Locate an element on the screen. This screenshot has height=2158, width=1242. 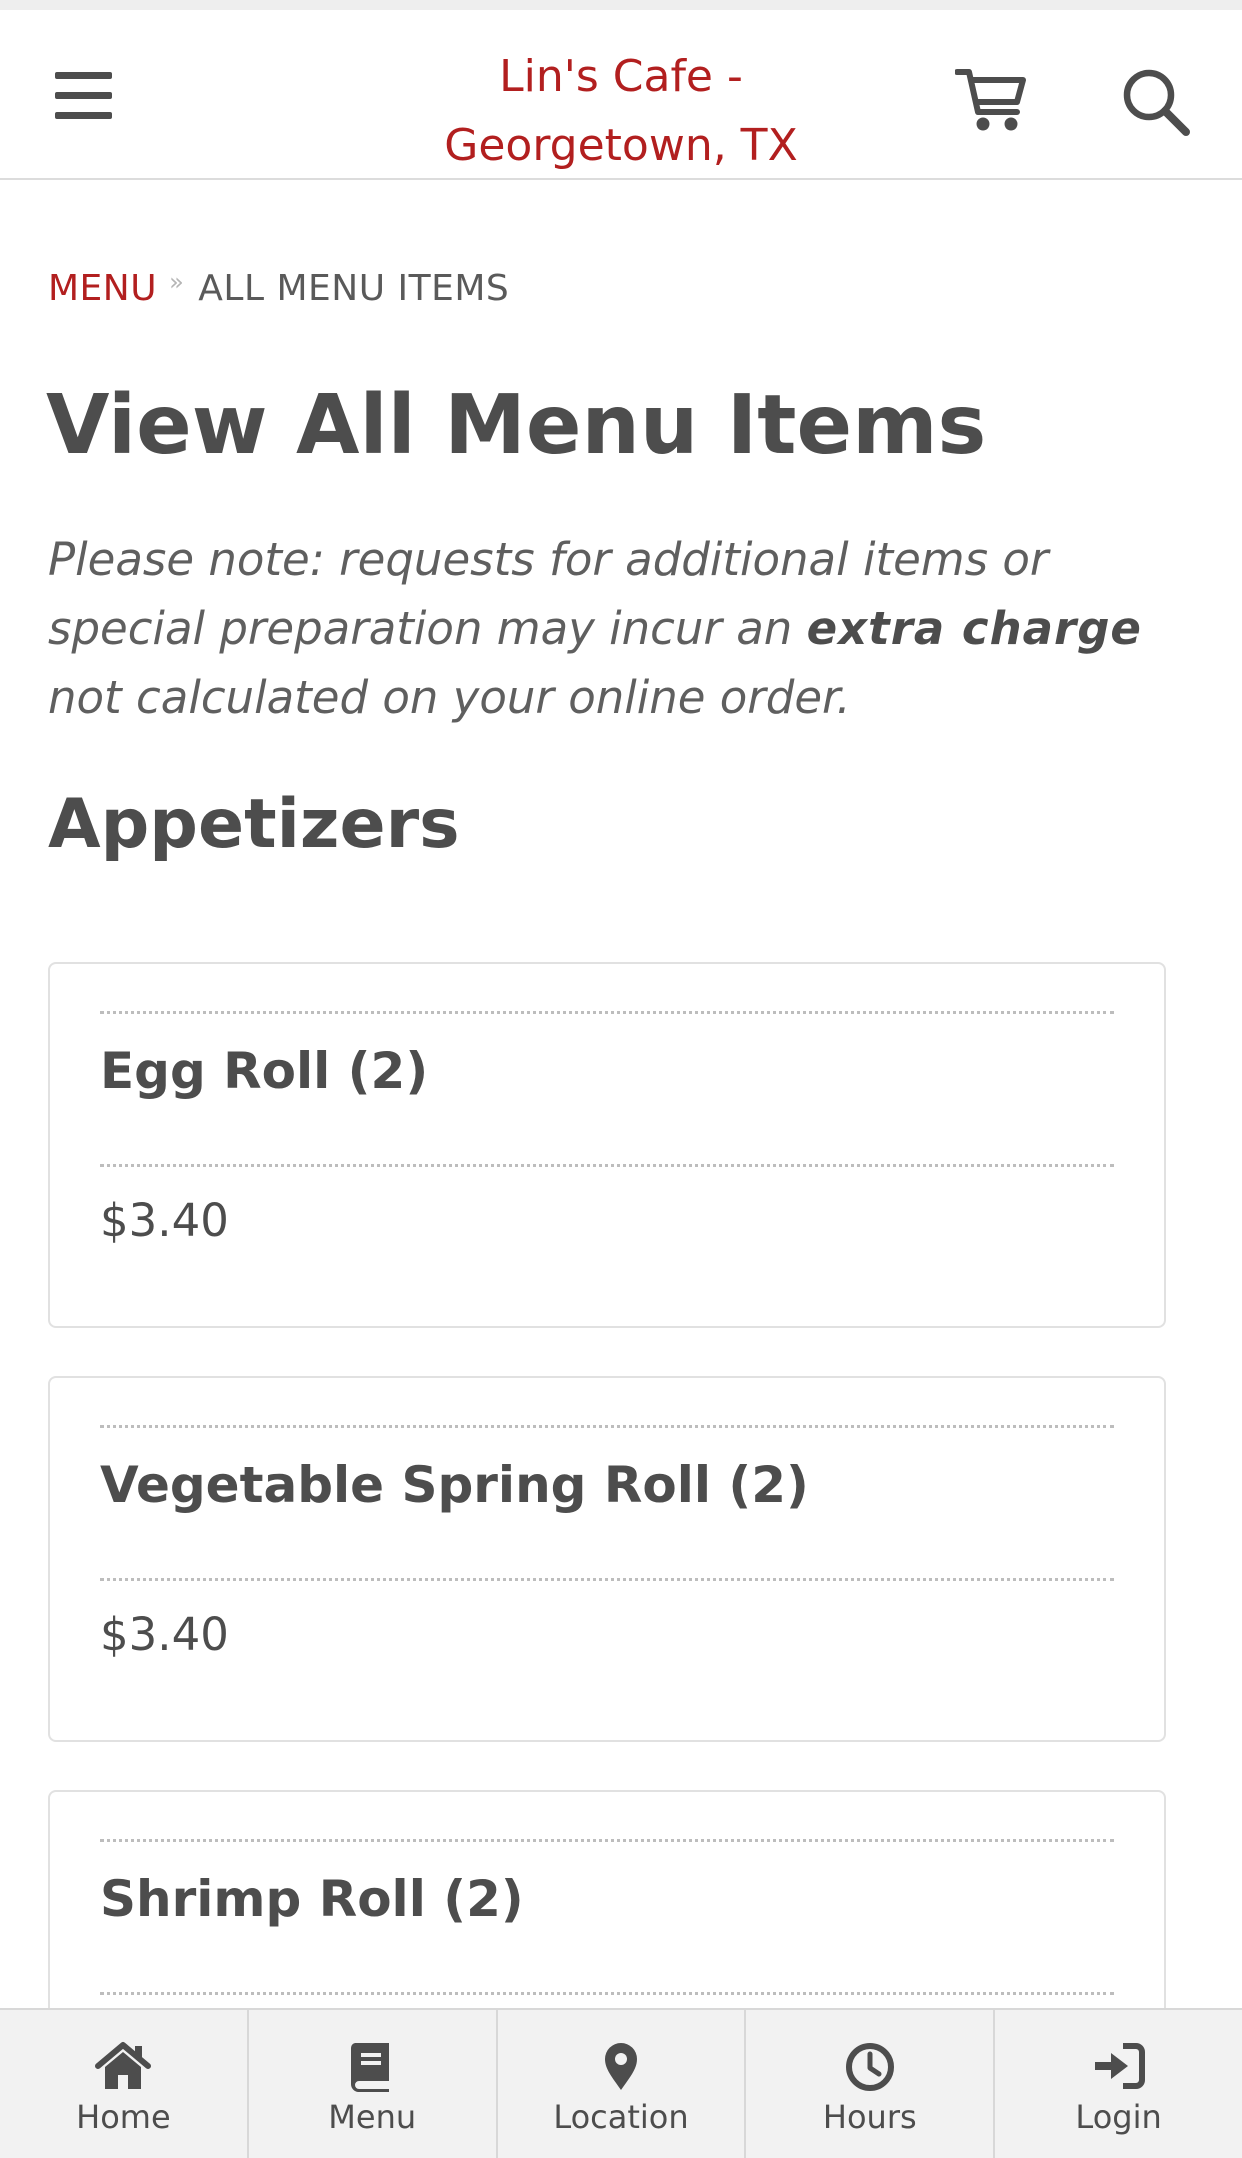
home-icon is located at coordinates (123, 2065).